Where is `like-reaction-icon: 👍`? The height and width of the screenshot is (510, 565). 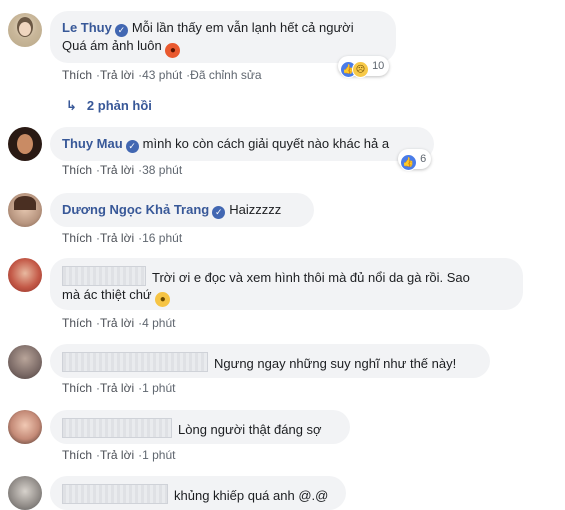 like-reaction-icon: 👍 is located at coordinates (408, 162).